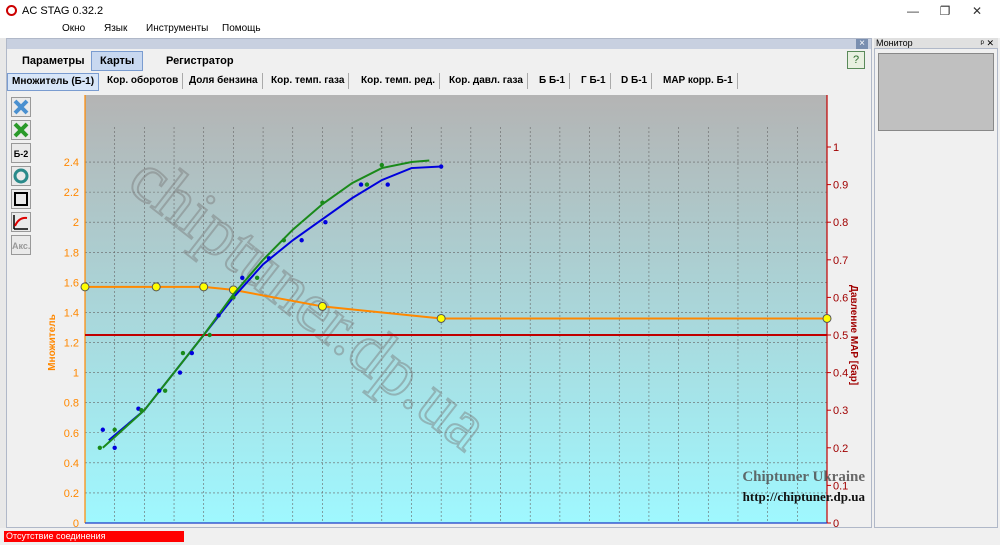 The height and width of the screenshot is (545, 1000). What do you see at coordinates (115, 28) in the screenshot?
I see `menu-language: Язык` at bounding box center [115, 28].